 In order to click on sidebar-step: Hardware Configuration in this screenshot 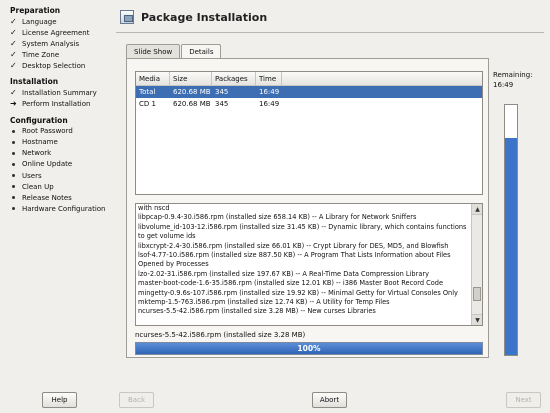, I will do `click(62, 208)`.